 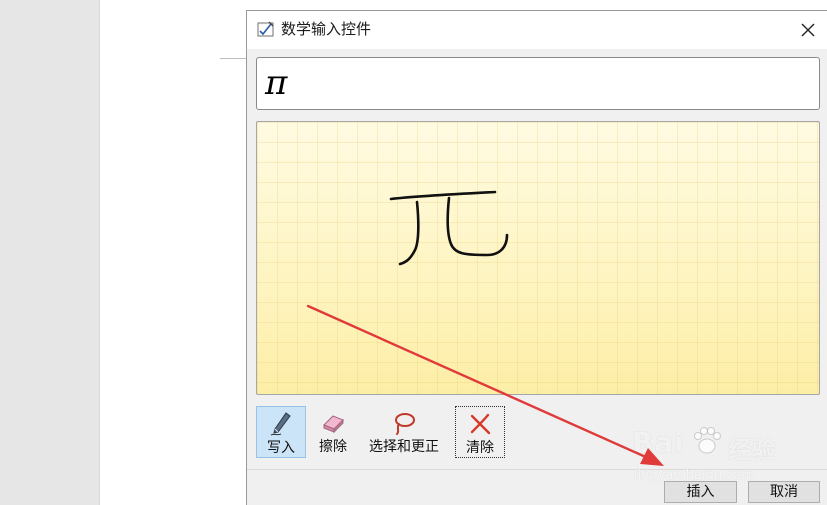 I want to click on dialog-titlebar: 数学输入控件, so click(x=537, y=30).